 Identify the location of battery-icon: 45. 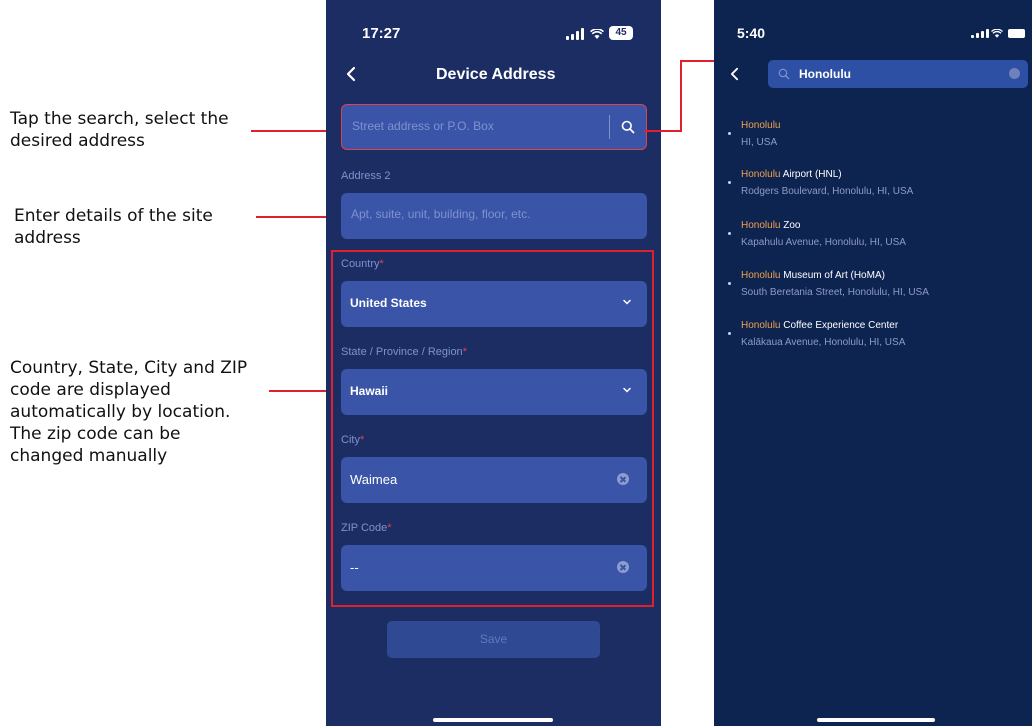
(621, 33).